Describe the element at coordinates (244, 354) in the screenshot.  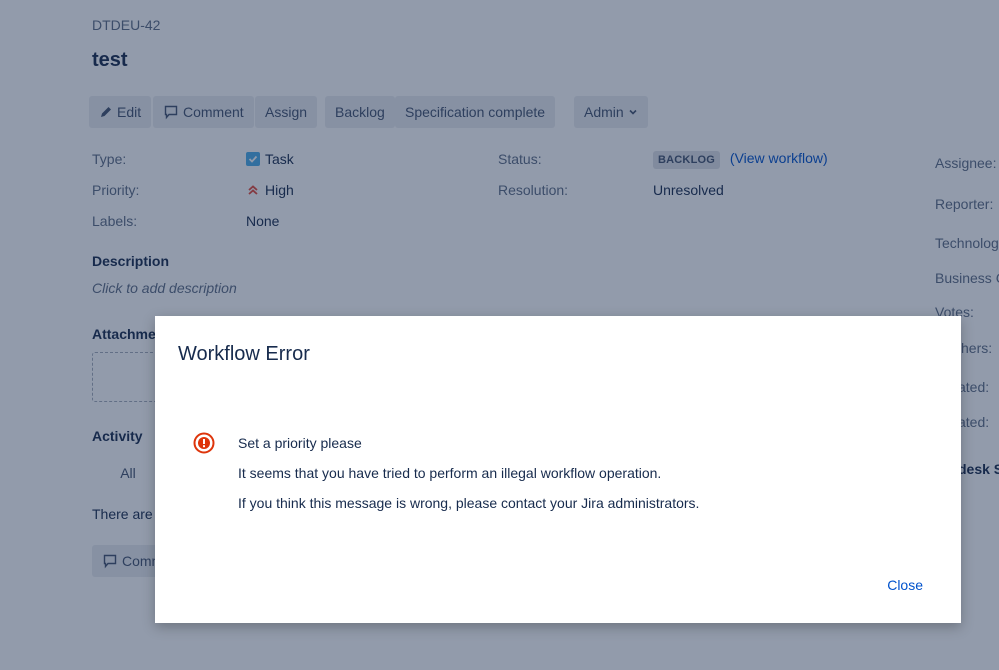
I see `dialog-title: Workflow Error` at that location.